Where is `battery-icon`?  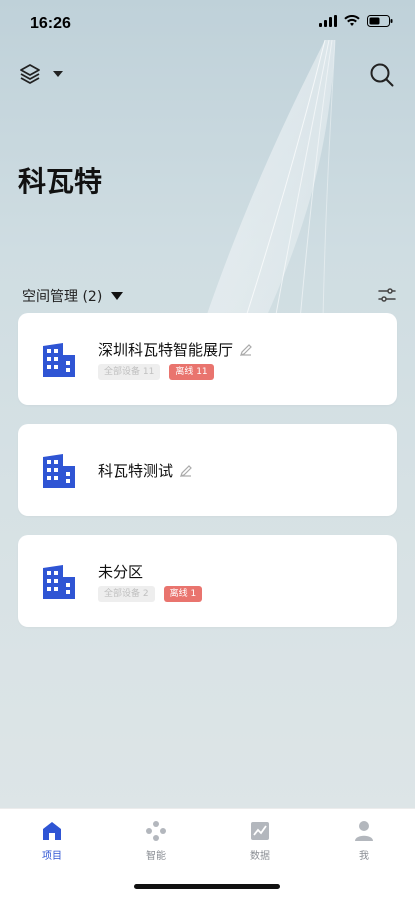 battery-icon is located at coordinates (380, 21).